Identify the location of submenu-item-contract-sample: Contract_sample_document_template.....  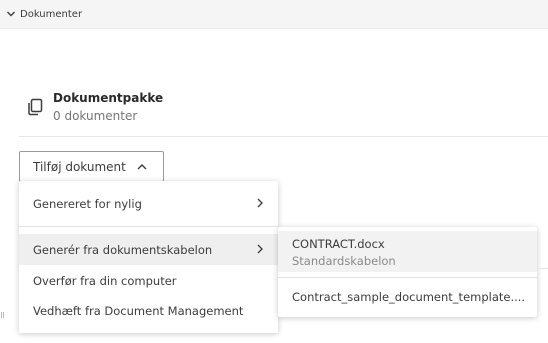
(407, 297).